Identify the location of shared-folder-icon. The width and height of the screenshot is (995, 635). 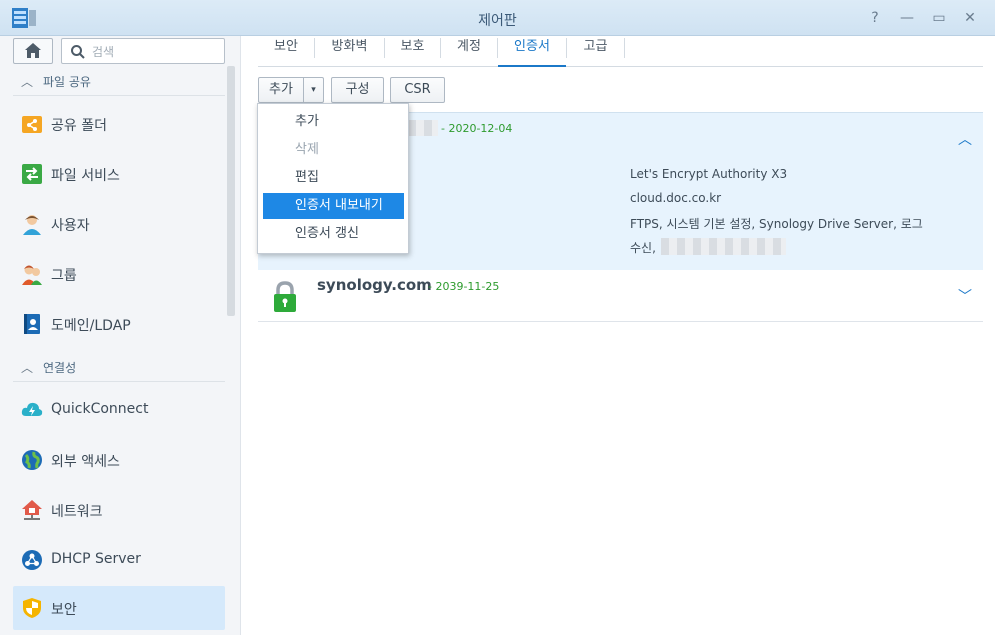
(32, 124).